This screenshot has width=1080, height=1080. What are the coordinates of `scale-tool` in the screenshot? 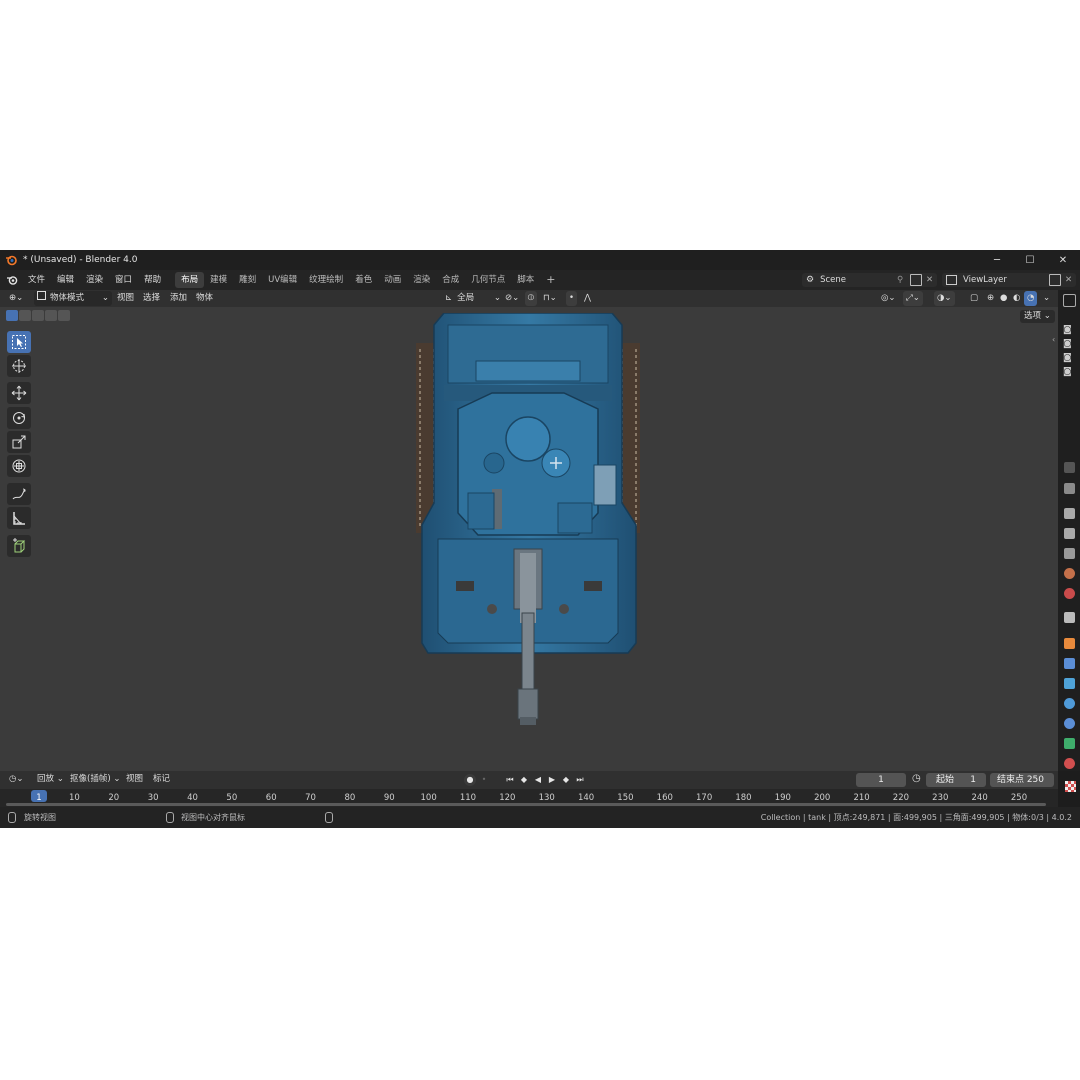 It's located at (19, 442).